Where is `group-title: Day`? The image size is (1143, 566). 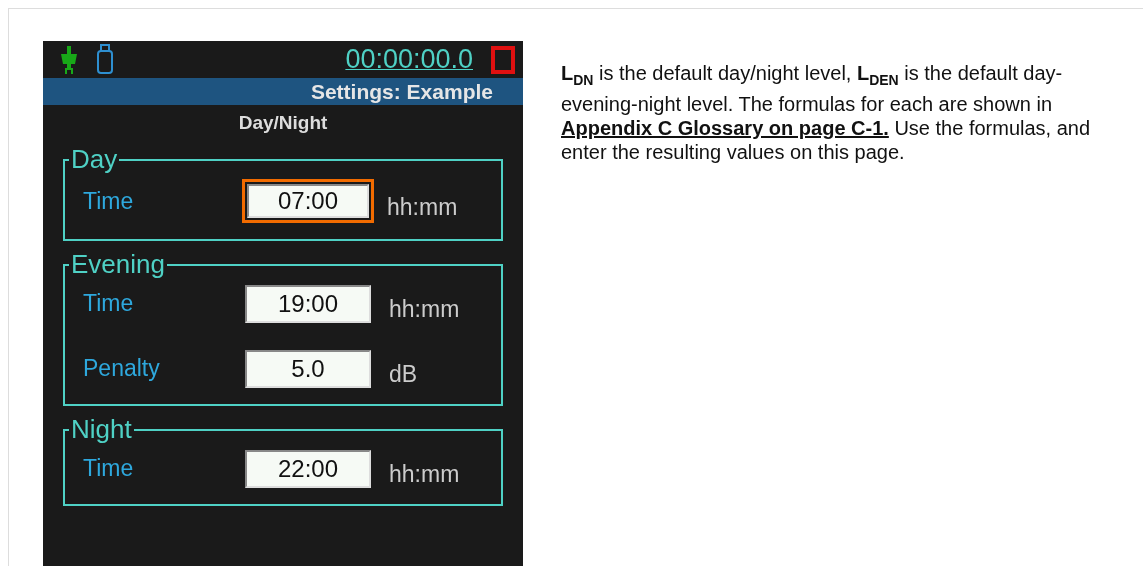 group-title: Day is located at coordinates (94, 159).